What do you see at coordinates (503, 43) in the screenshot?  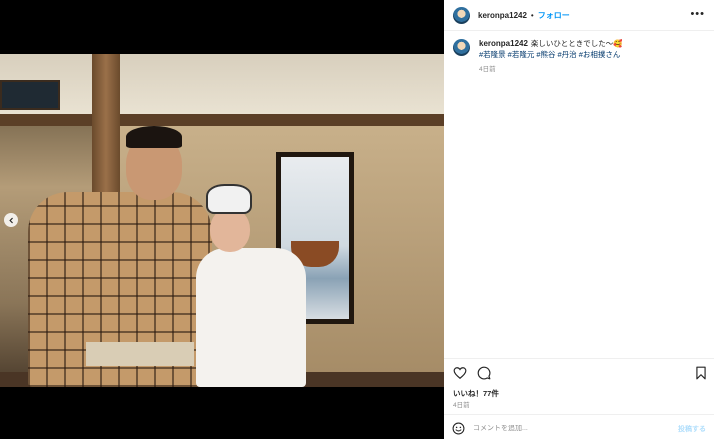 I see `caption-username: keronpa1242` at bounding box center [503, 43].